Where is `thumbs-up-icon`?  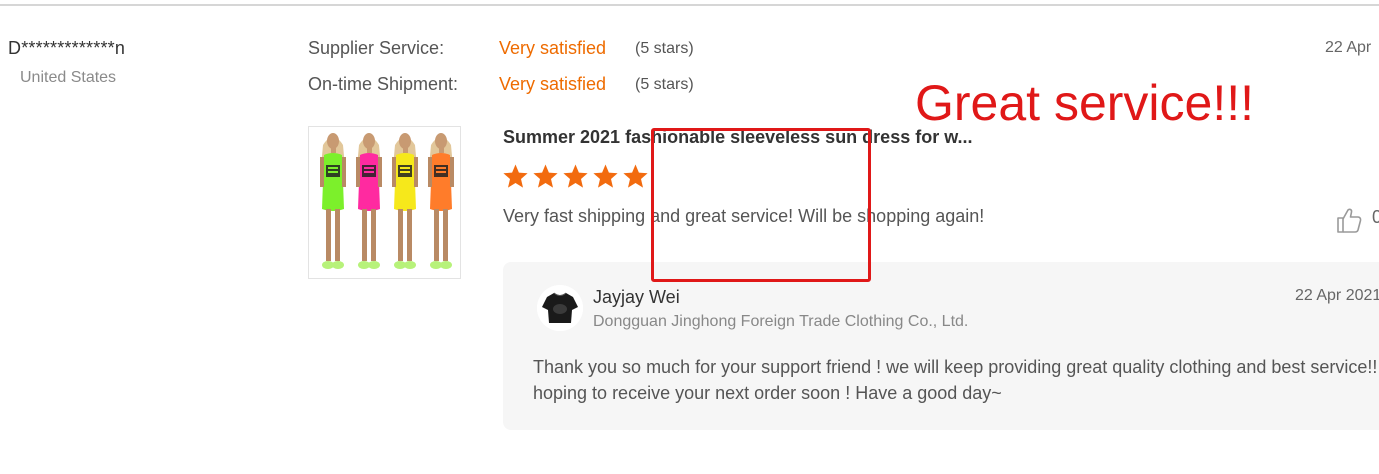
thumbs-up-icon is located at coordinates (1349, 220).